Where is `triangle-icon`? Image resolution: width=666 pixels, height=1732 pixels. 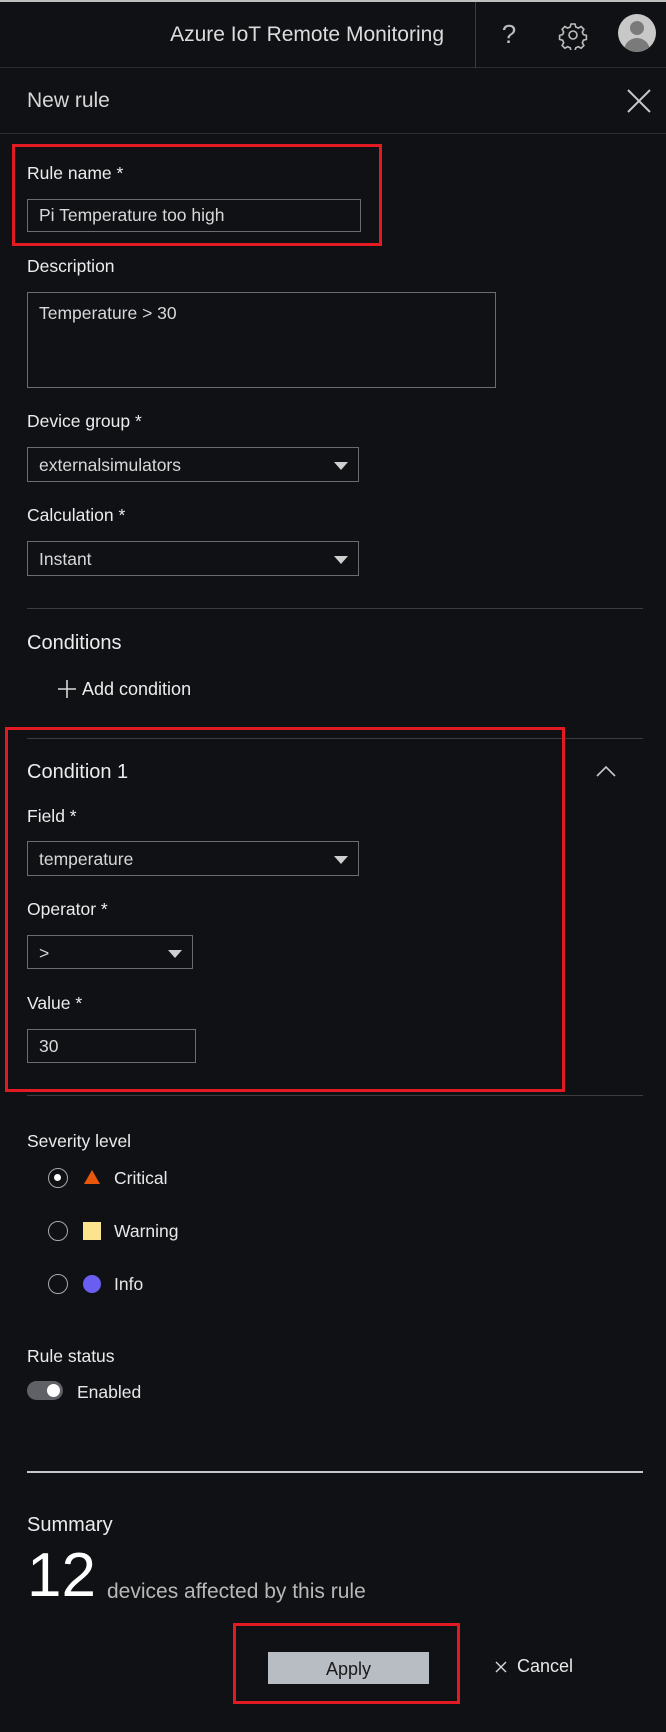
triangle-icon is located at coordinates (92, 1179).